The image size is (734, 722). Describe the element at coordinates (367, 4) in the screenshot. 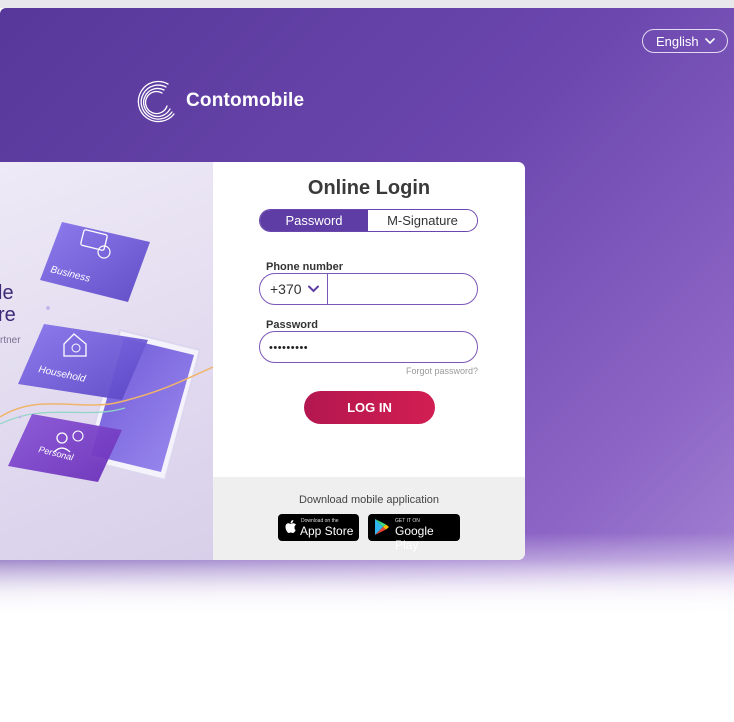

I see `browser-top-strip` at that location.